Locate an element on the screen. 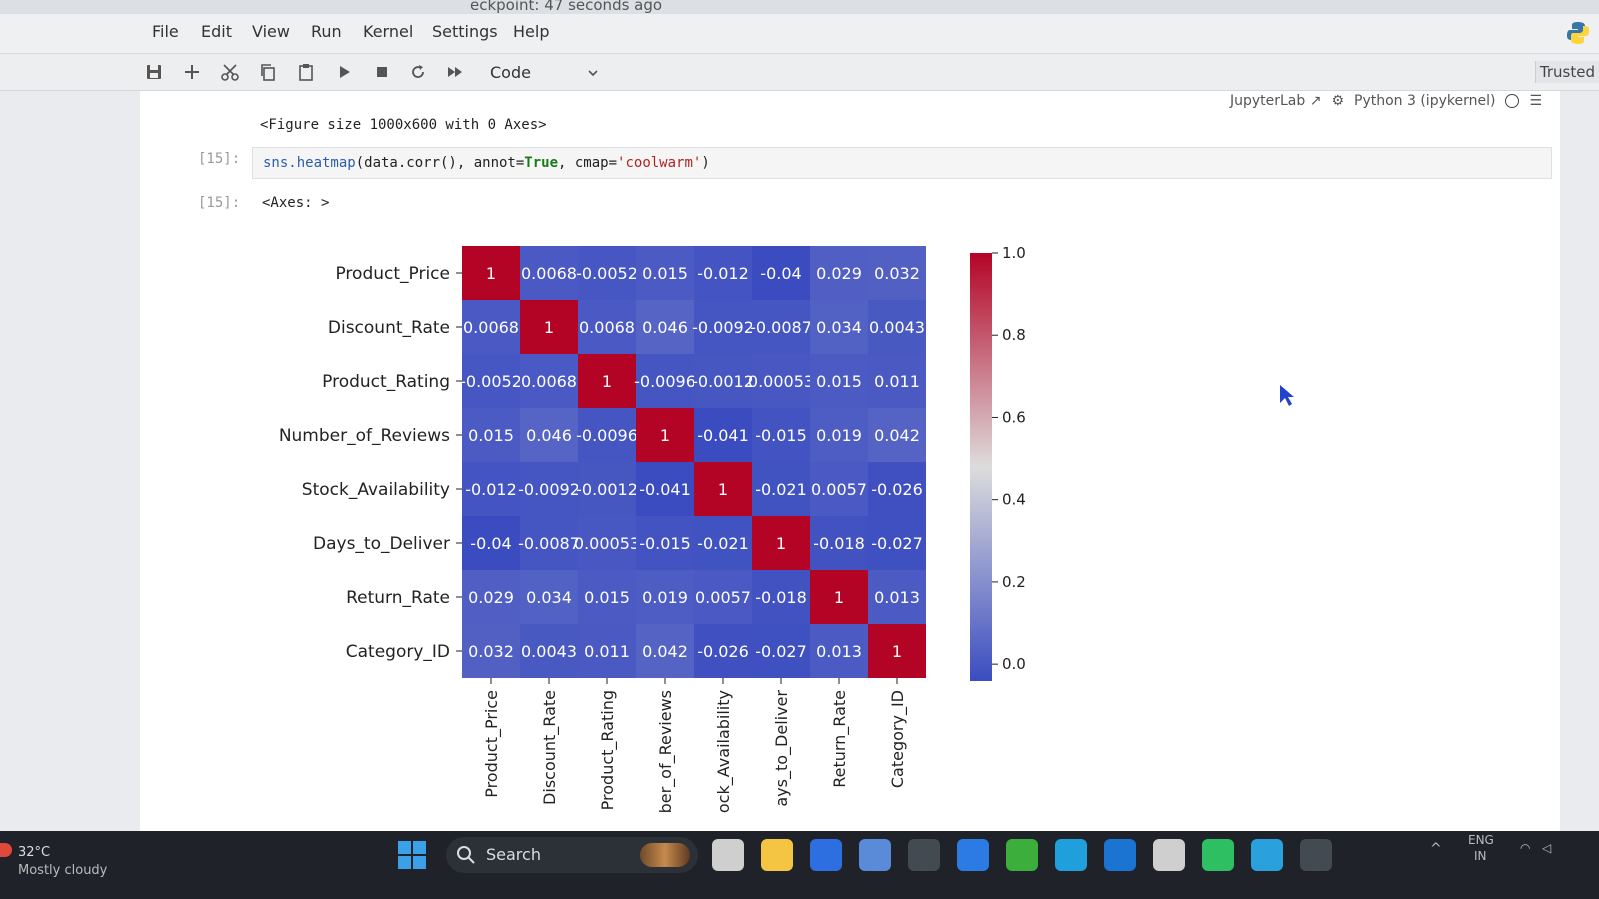 The width and height of the screenshot is (1599, 899). copy-icon is located at coordinates (268, 72).